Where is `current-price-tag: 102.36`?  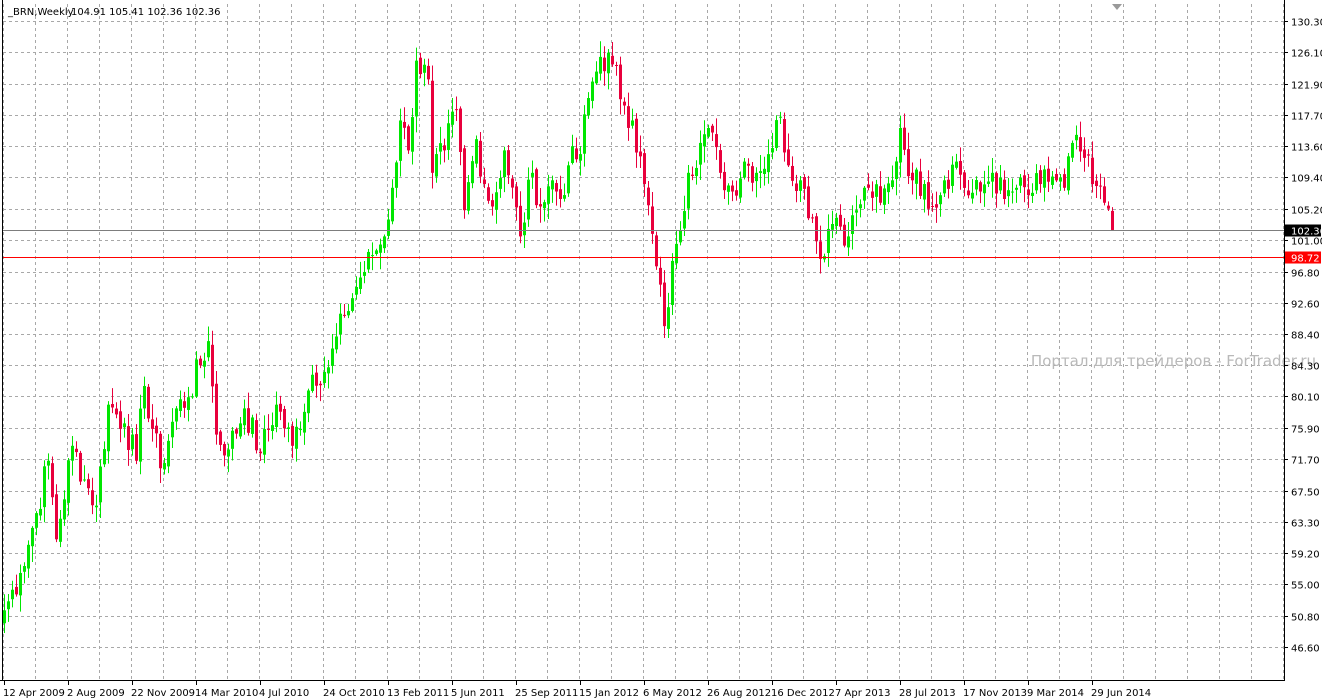
current-price-tag: 102.36 is located at coordinates (1303, 231).